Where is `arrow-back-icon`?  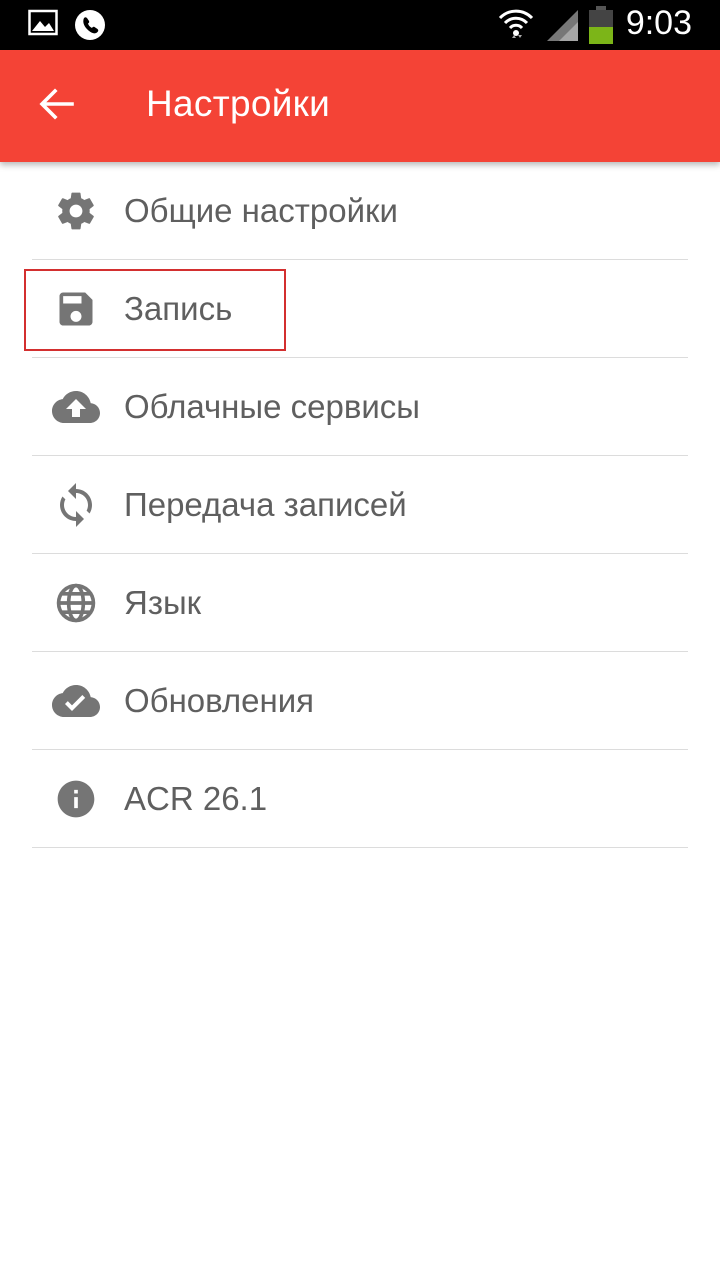 arrow-back-icon is located at coordinates (56, 106).